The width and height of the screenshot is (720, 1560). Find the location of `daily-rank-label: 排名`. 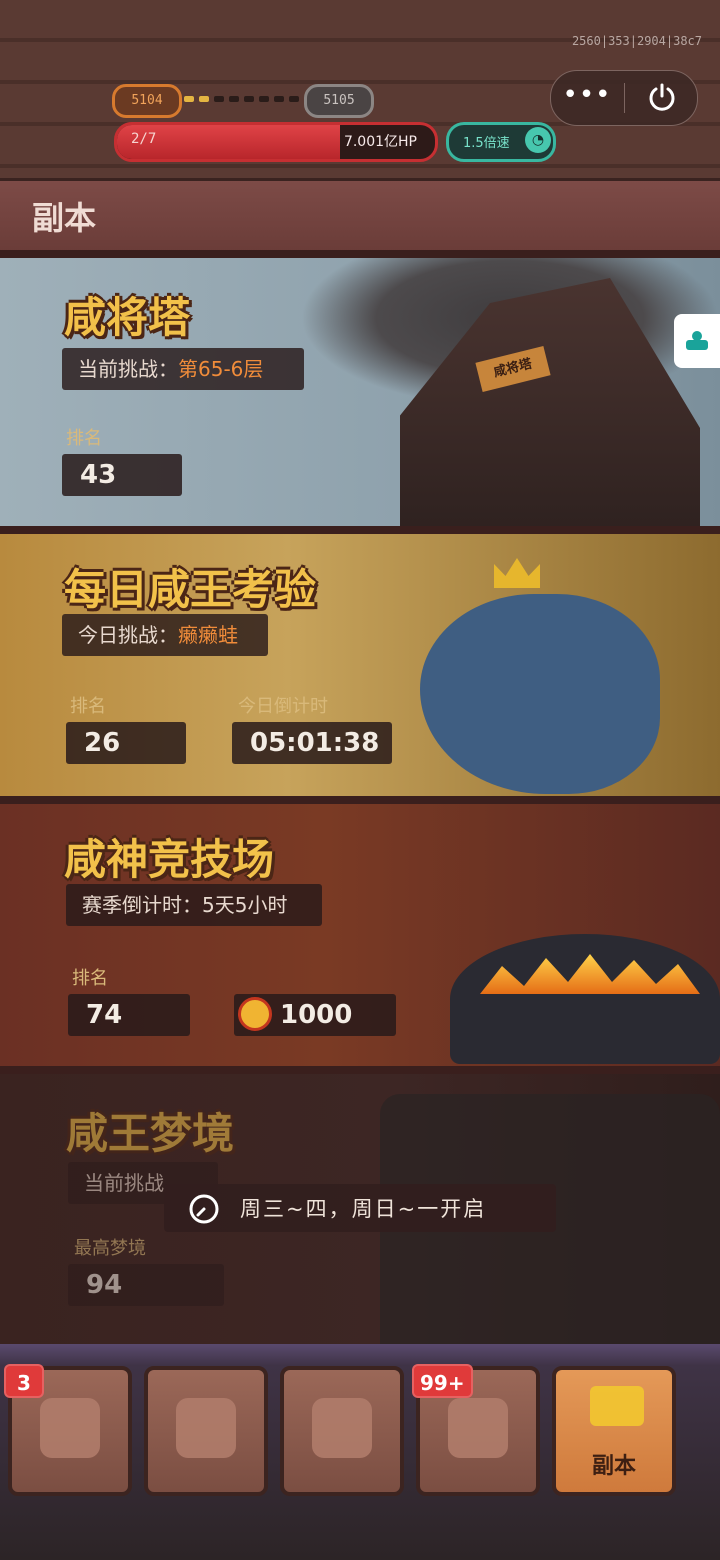

daily-rank-label: 排名 is located at coordinates (88, 706).